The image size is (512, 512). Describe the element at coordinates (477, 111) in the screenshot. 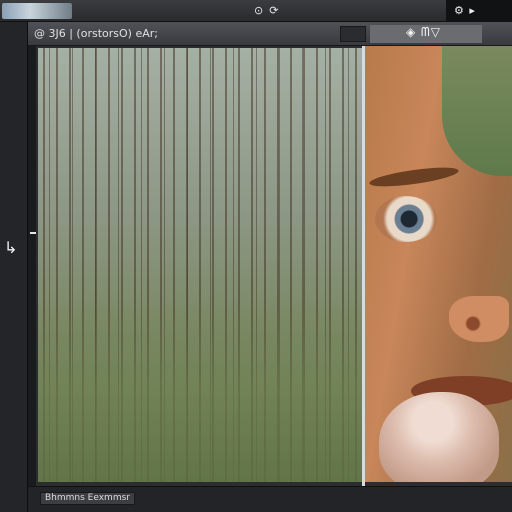

I see `portrait-background-foliage` at that location.